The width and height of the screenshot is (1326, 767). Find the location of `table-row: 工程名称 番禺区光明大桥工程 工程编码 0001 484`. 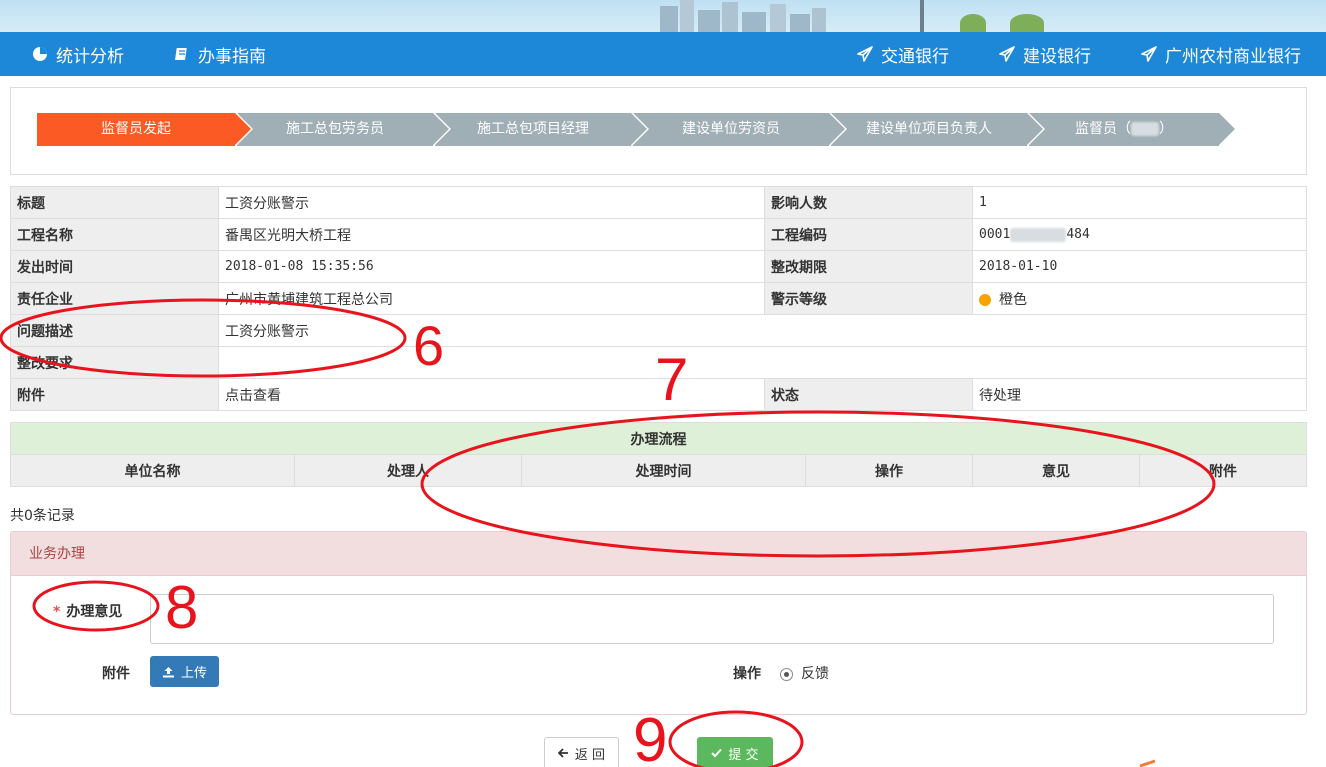

table-row: 工程名称 番禺区光明大桥工程 工程编码 0001 484 is located at coordinates (658, 234).